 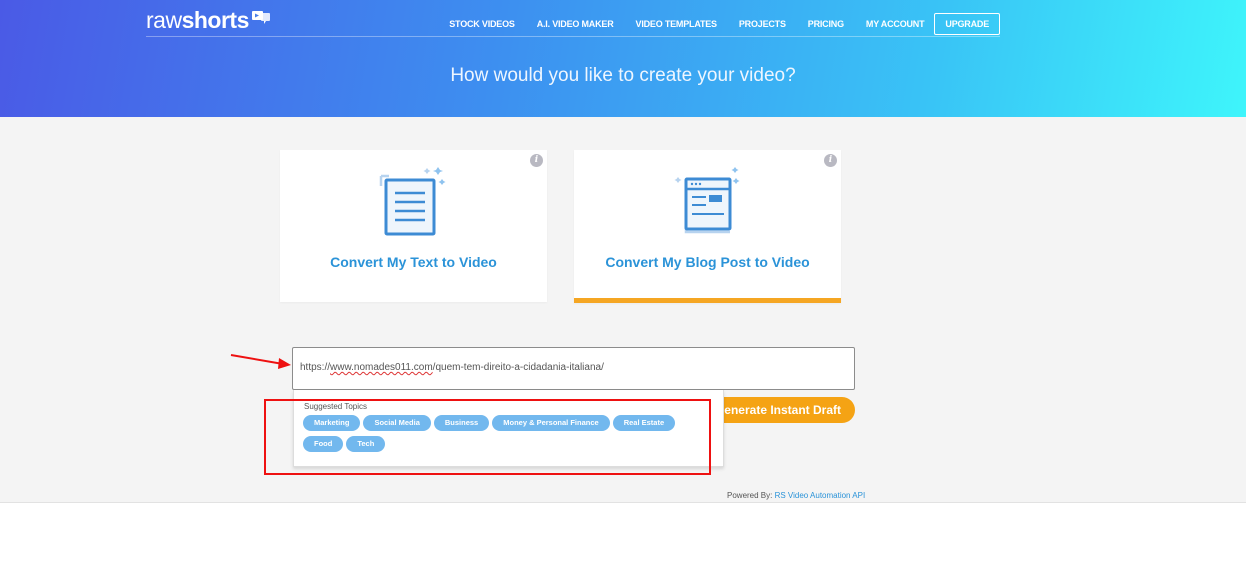 What do you see at coordinates (260, 361) in the screenshot?
I see `annotation-arrow-icon` at bounding box center [260, 361].